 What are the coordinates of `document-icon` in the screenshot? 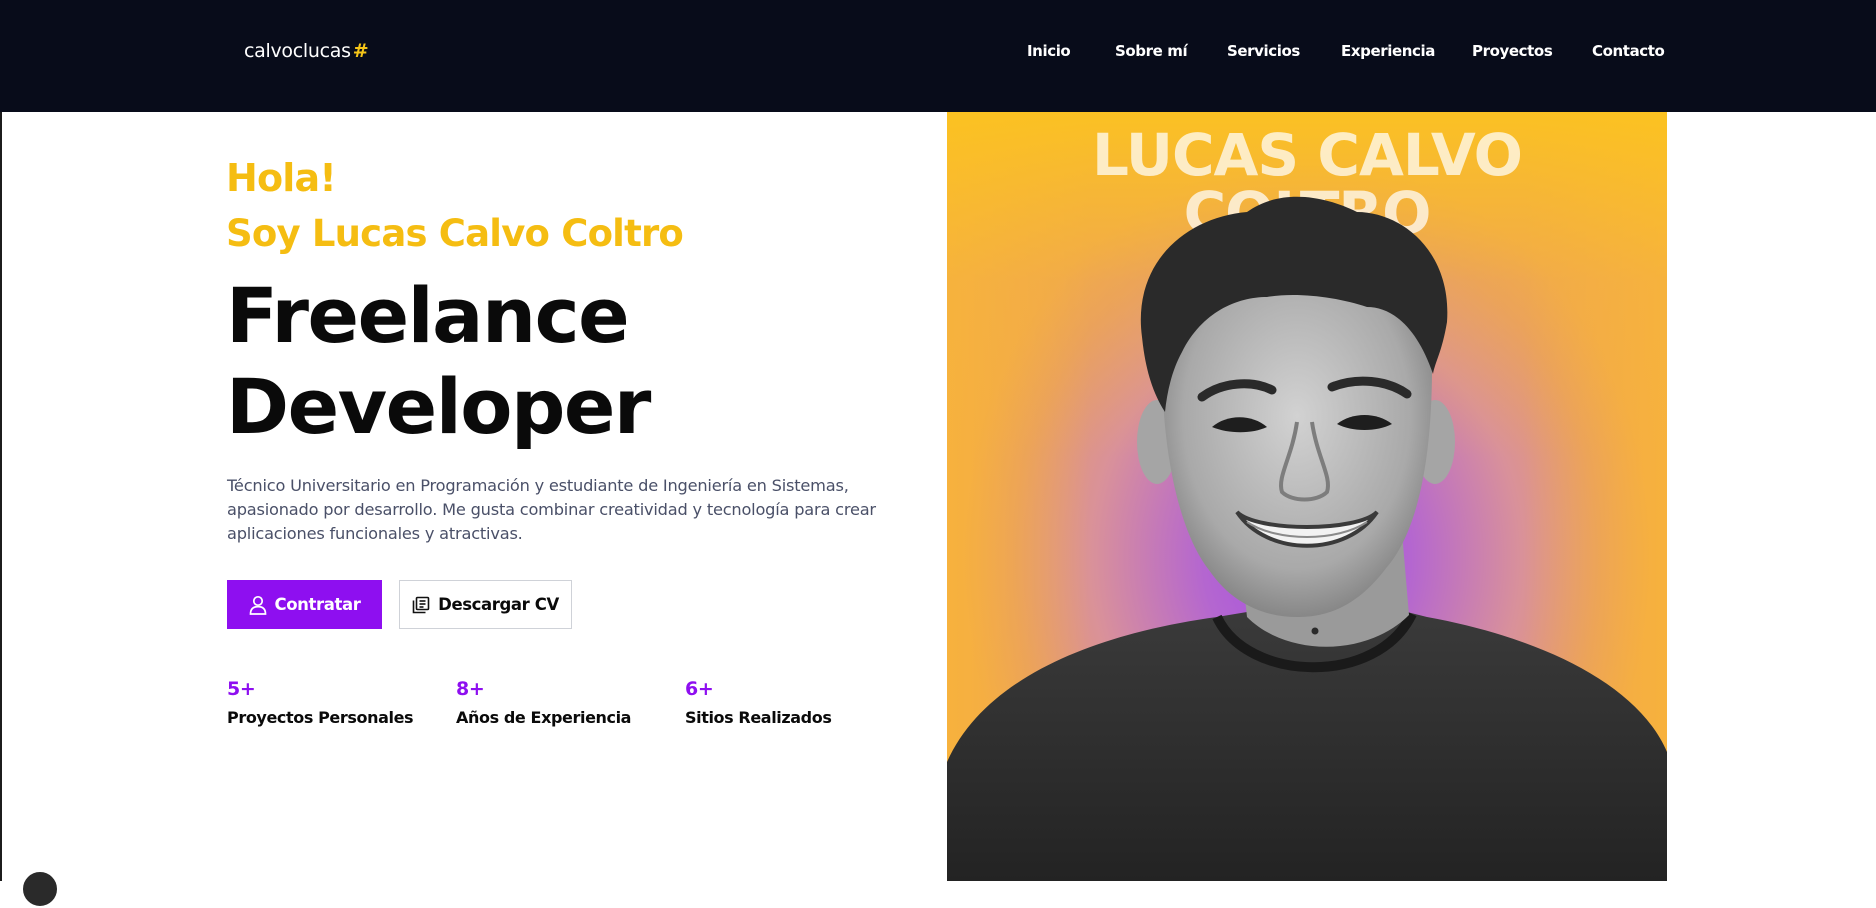 It's located at (421, 604).